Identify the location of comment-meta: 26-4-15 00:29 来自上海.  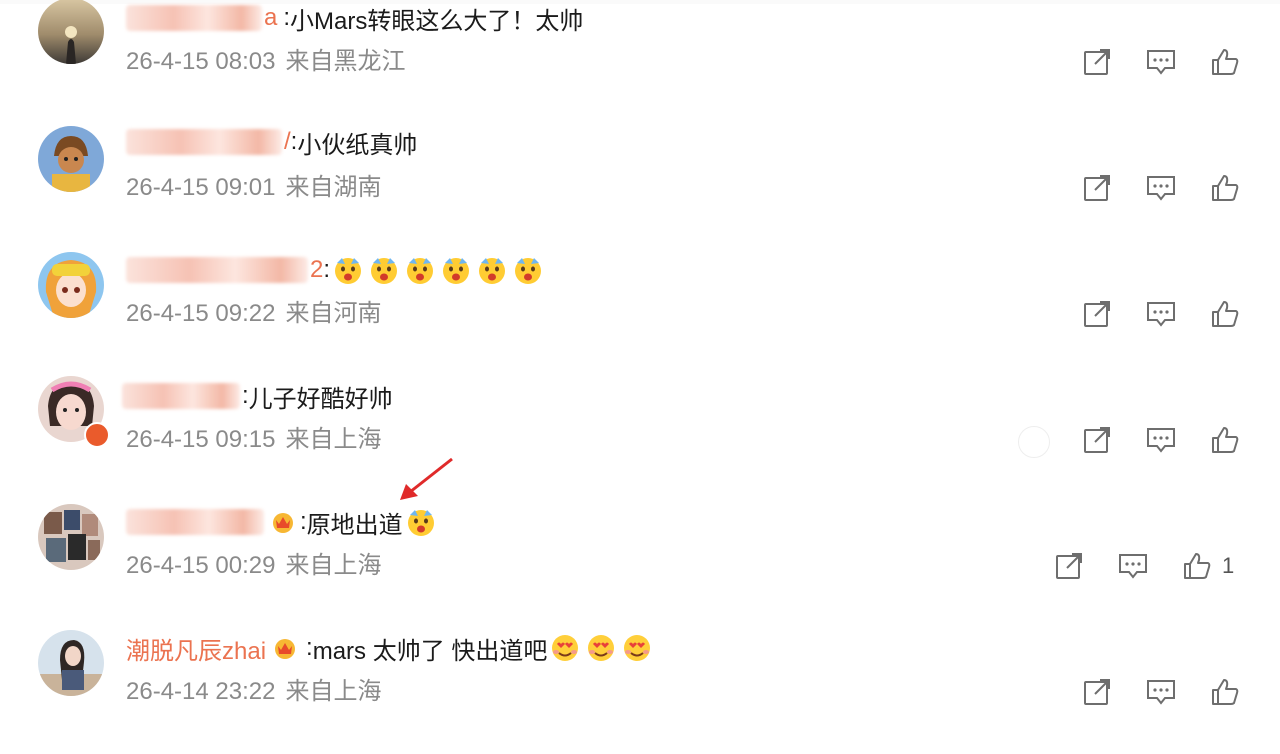
(253, 566).